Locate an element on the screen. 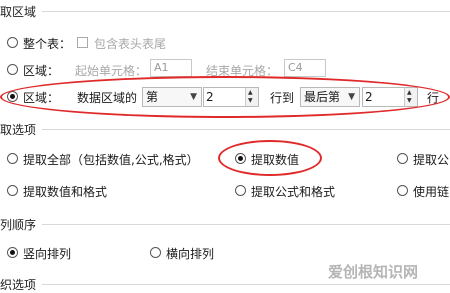 This screenshot has width=450, height=293. end-cell-field: C4 is located at coordinates (305, 68).